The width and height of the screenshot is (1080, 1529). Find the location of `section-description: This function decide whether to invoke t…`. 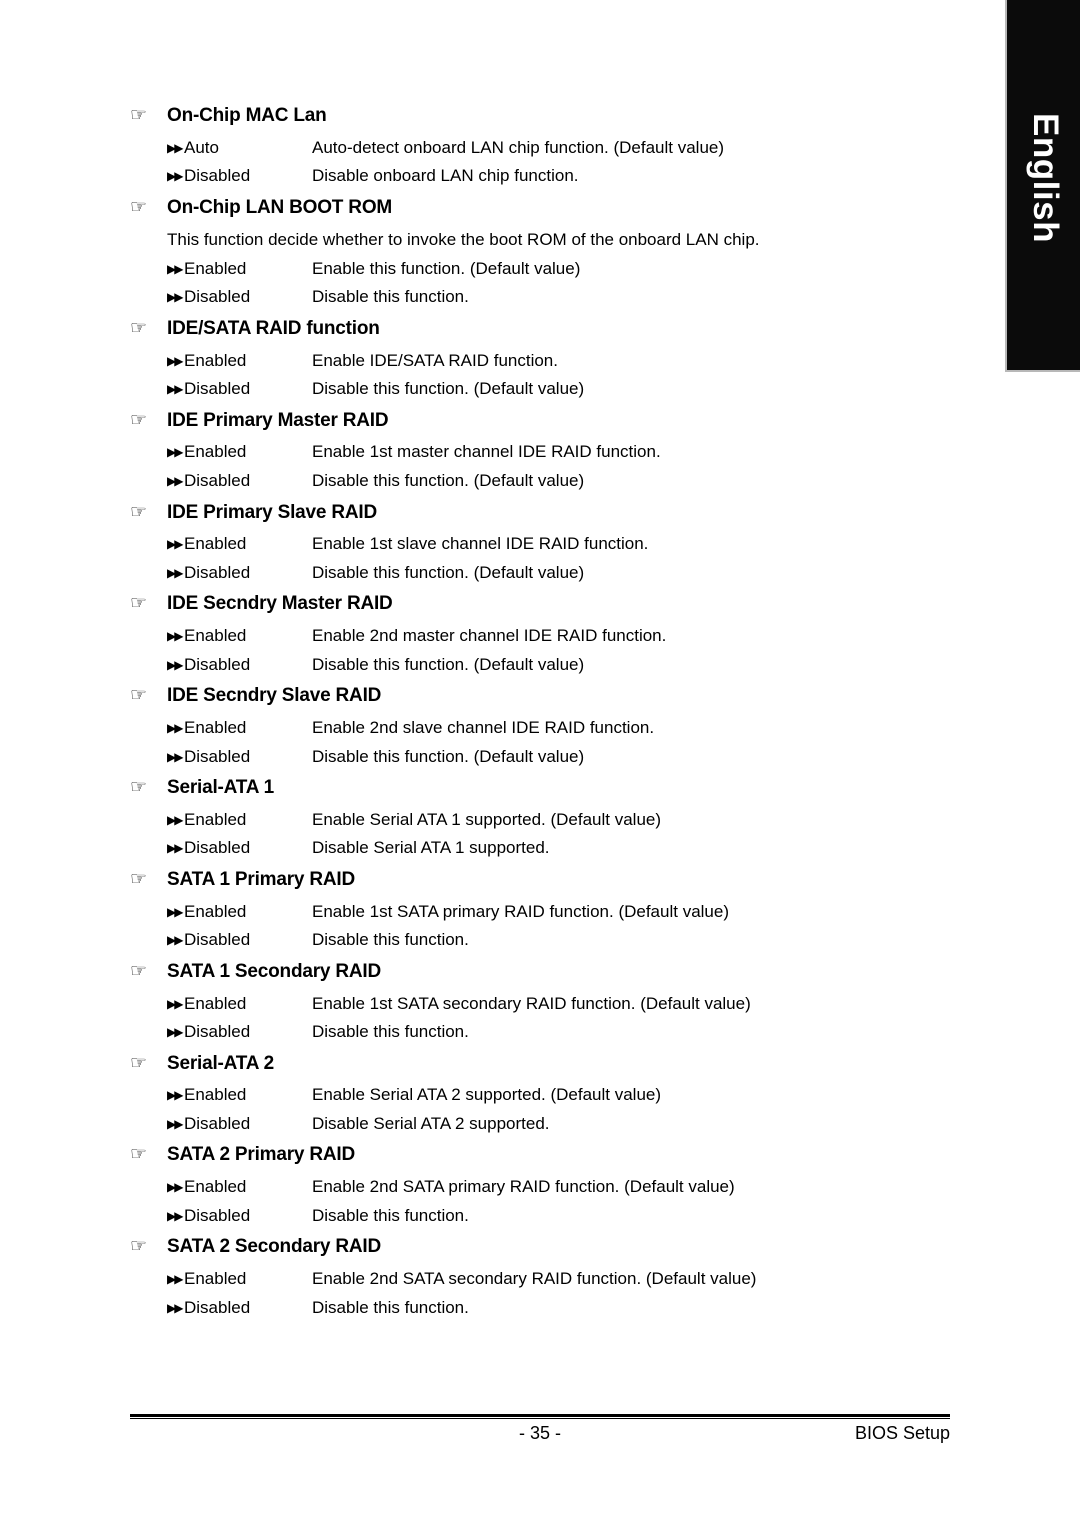

section-description: This function decide whether to invoke t… is located at coordinates (463, 239).